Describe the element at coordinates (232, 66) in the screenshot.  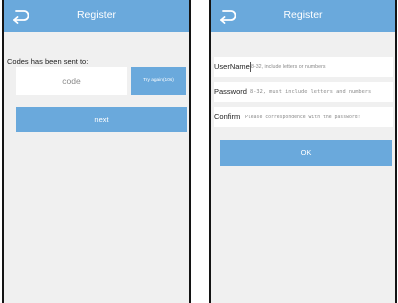
I see `username-label: UserName` at that location.